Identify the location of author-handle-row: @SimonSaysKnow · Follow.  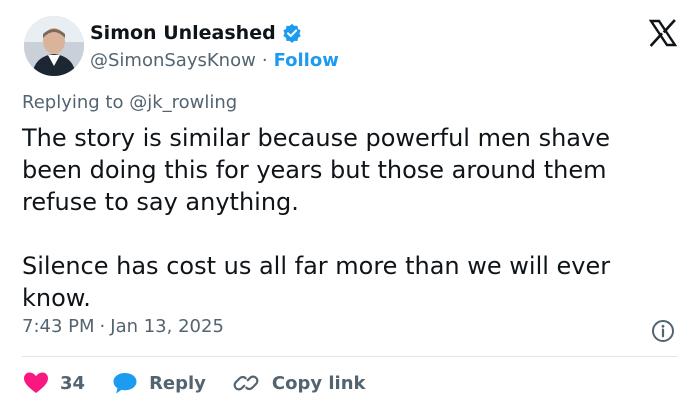
(214, 60).